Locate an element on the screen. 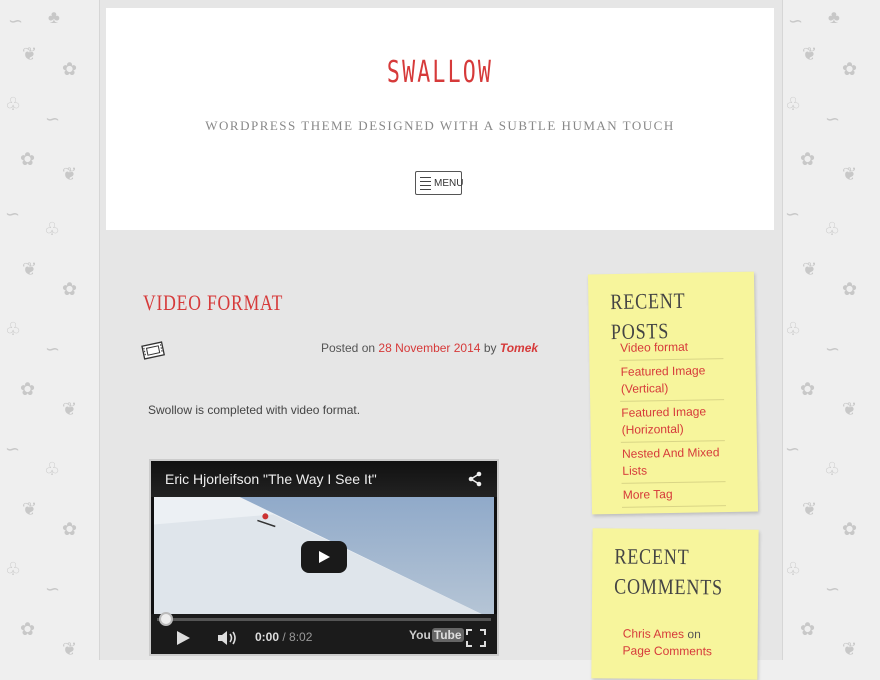  author-link: Tomek is located at coordinates (519, 348).